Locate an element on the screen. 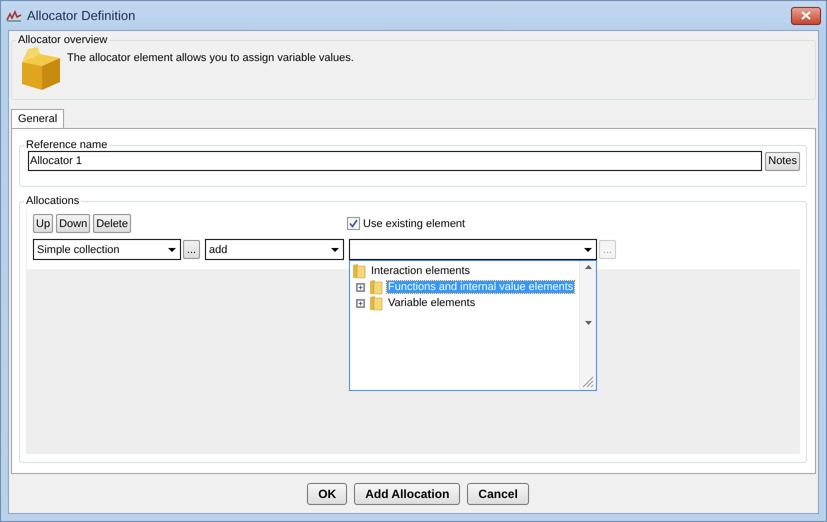  tree-item: Interaction elements is located at coordinates (421, 271).